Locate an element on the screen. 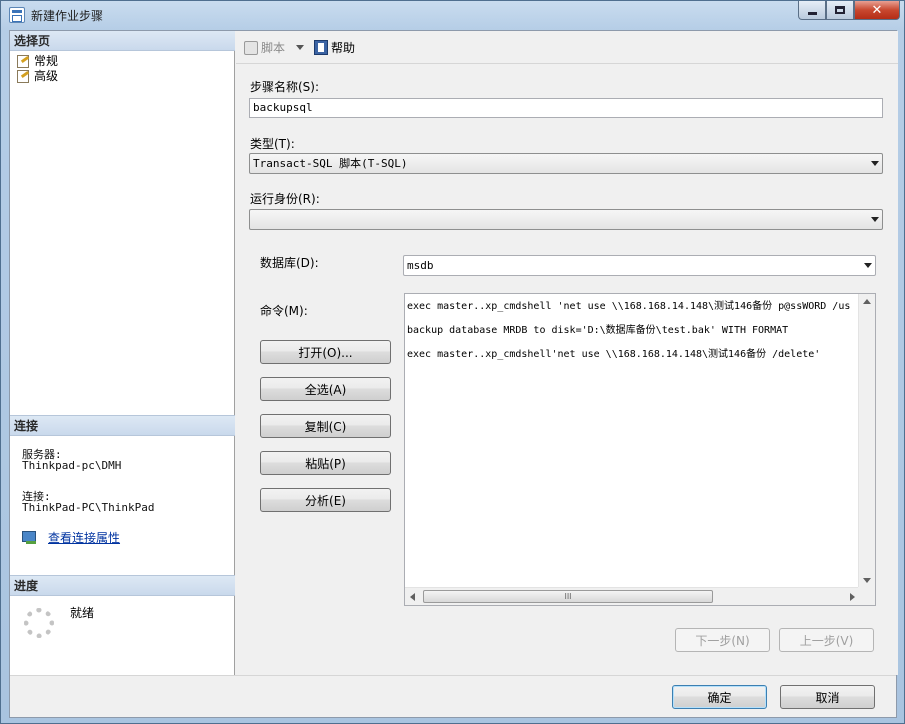 The image size is (905, 724). connection-value: ThinkPad-PC\ThinkPad is located at coordinates (88, 507).